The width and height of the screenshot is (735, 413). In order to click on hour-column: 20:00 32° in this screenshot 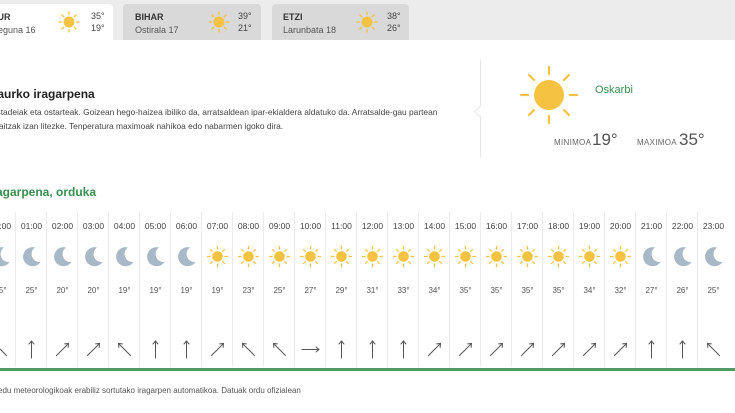, I will do `click(619, 289)`.